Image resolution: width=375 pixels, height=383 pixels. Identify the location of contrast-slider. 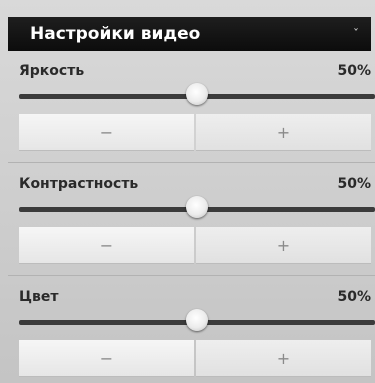
(197, 207).